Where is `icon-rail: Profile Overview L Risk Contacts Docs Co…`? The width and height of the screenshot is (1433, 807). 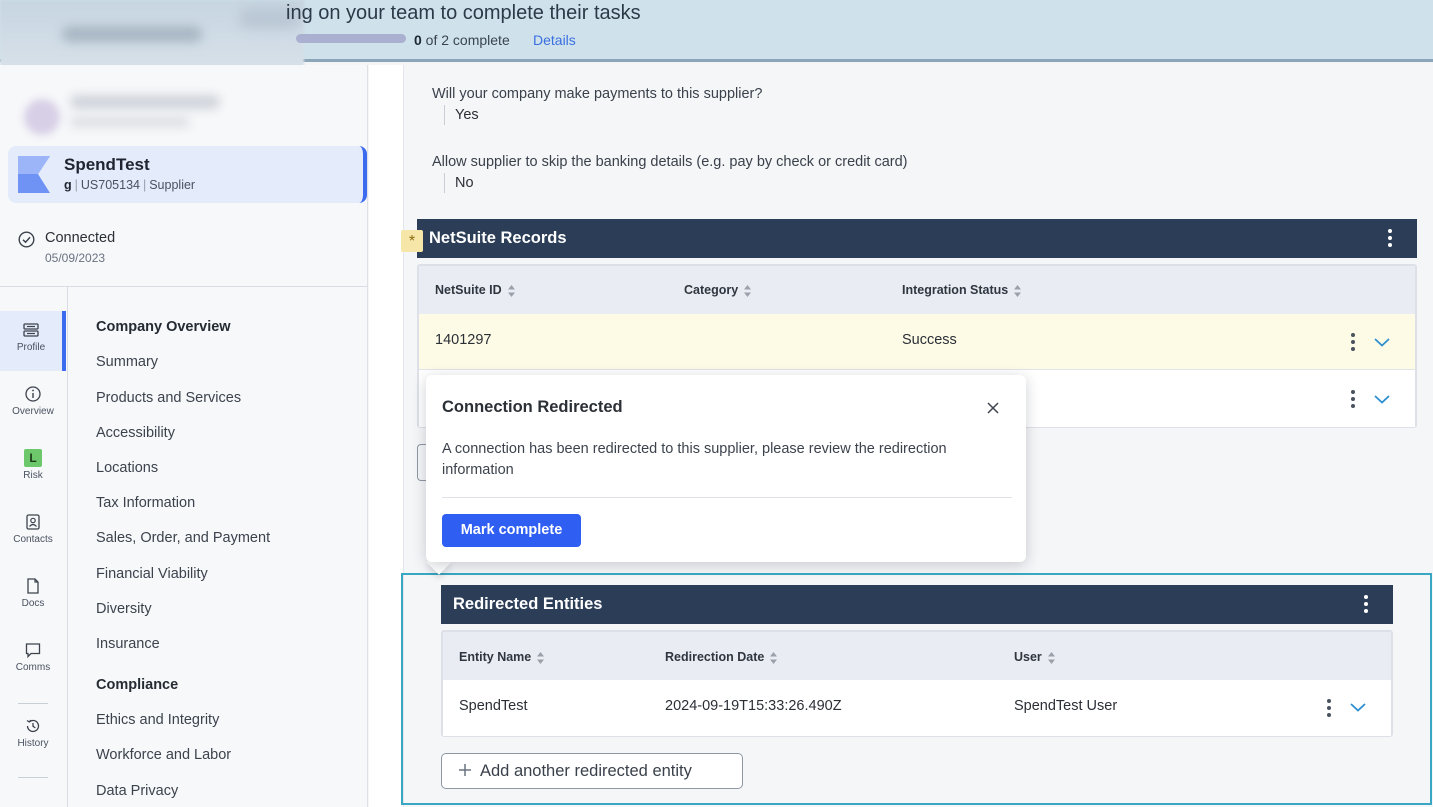
icon-rail: Profile Overview L Risk Contacts Docs Co… is located at coordinates (34, 547).